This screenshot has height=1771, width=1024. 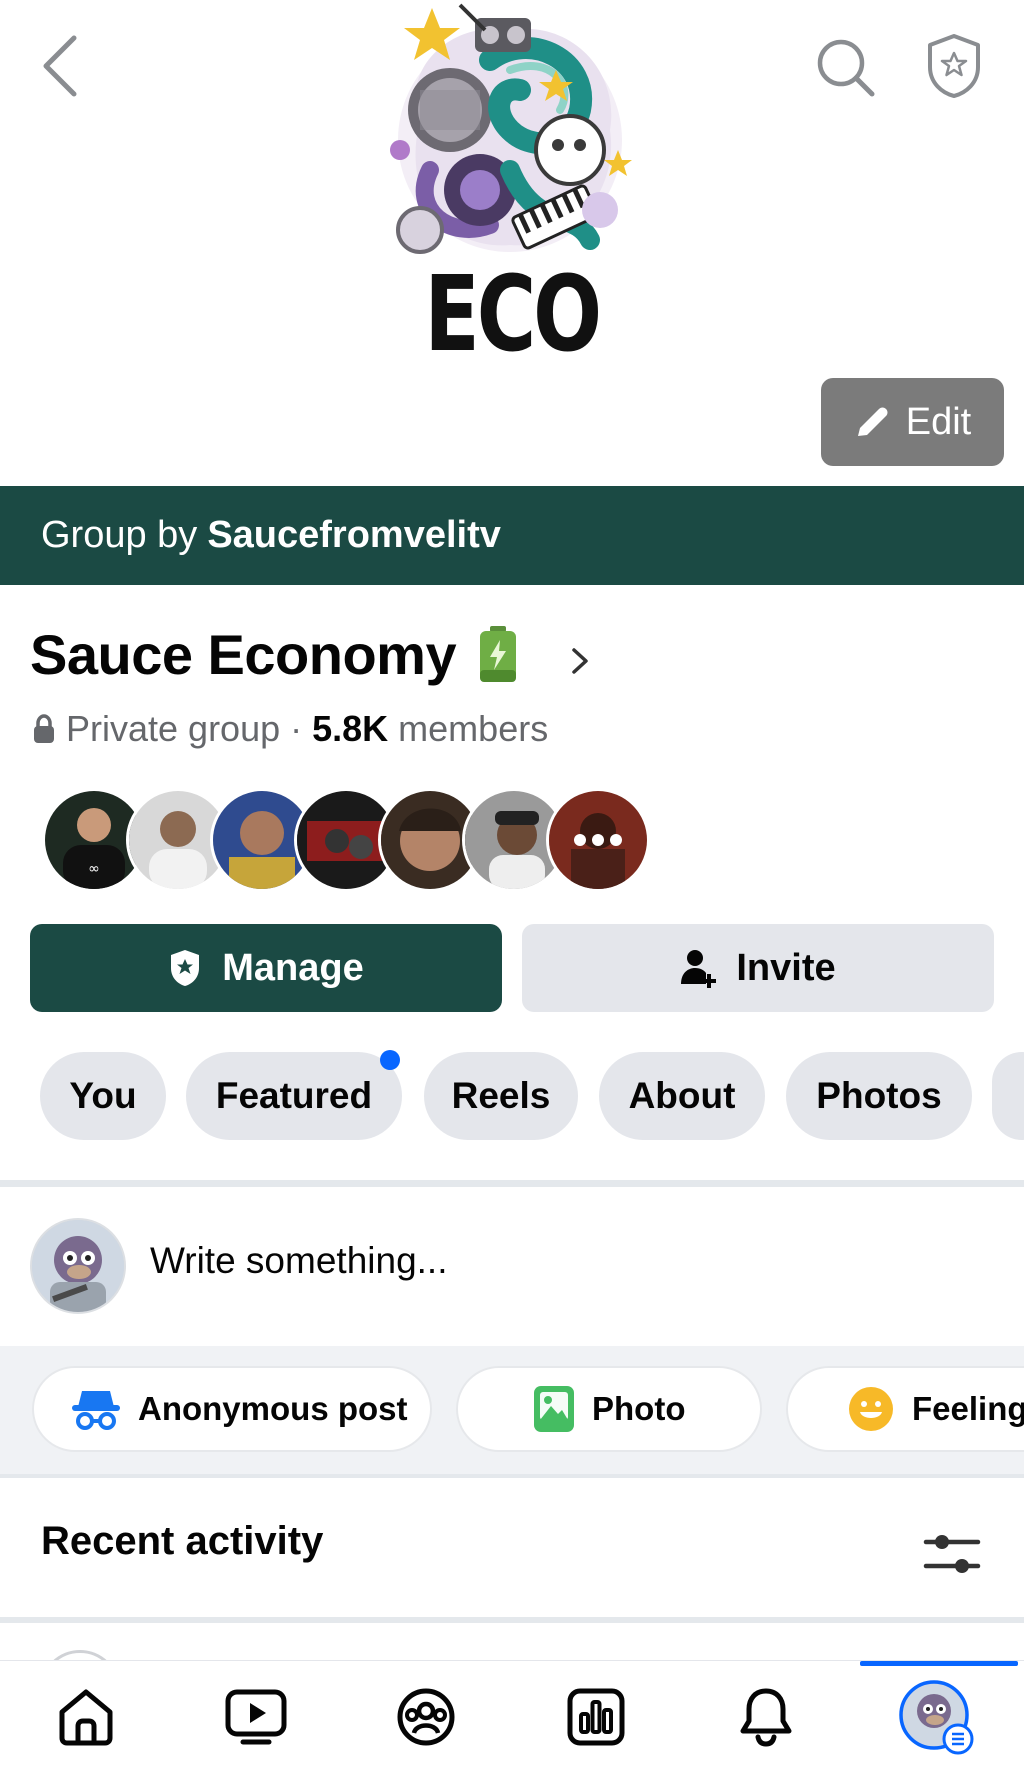 I want to click on nav-home, so click(x=86, y=1716).